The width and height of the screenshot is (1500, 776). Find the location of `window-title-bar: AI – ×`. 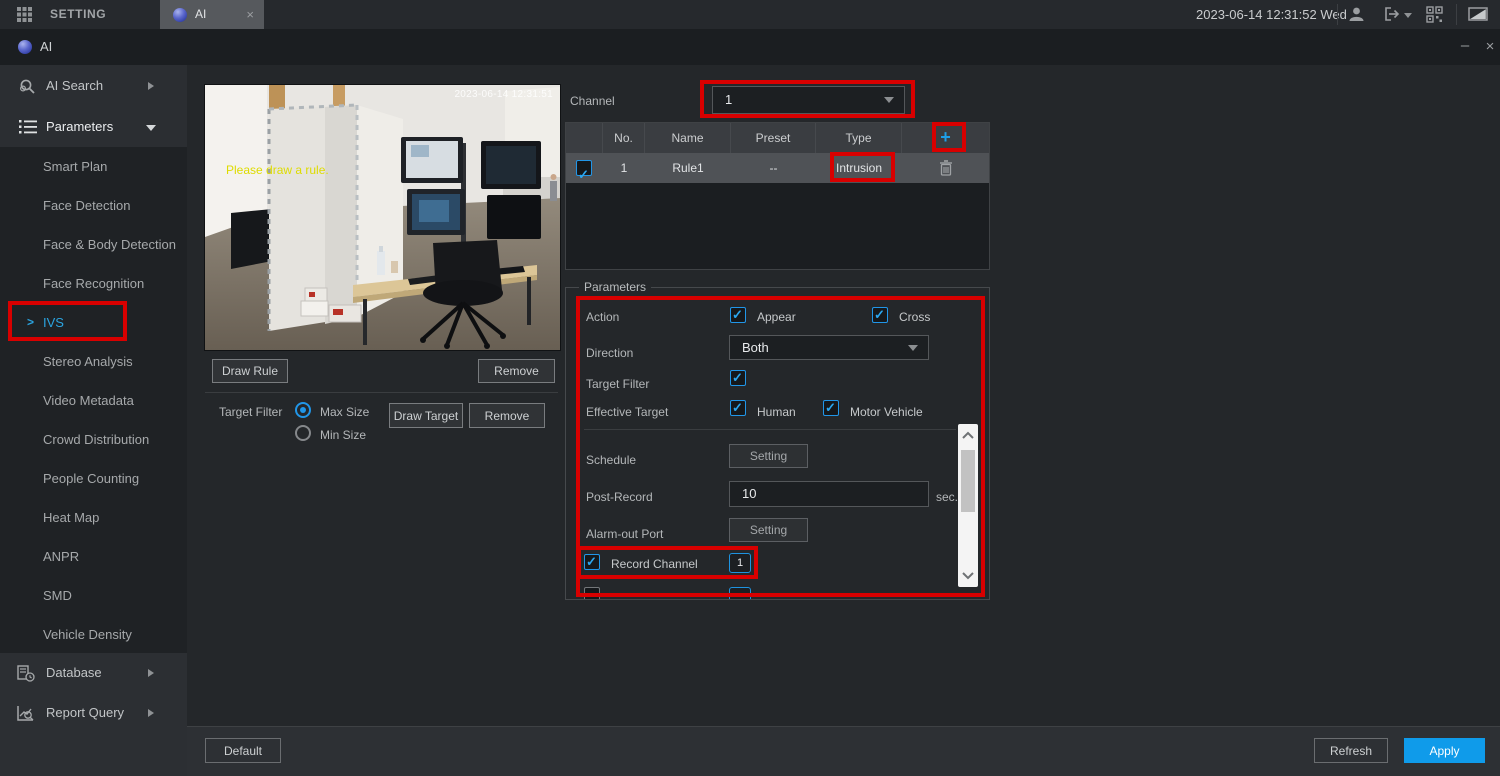

window-title-bar: AI – × is located at coordinates (750, 47).